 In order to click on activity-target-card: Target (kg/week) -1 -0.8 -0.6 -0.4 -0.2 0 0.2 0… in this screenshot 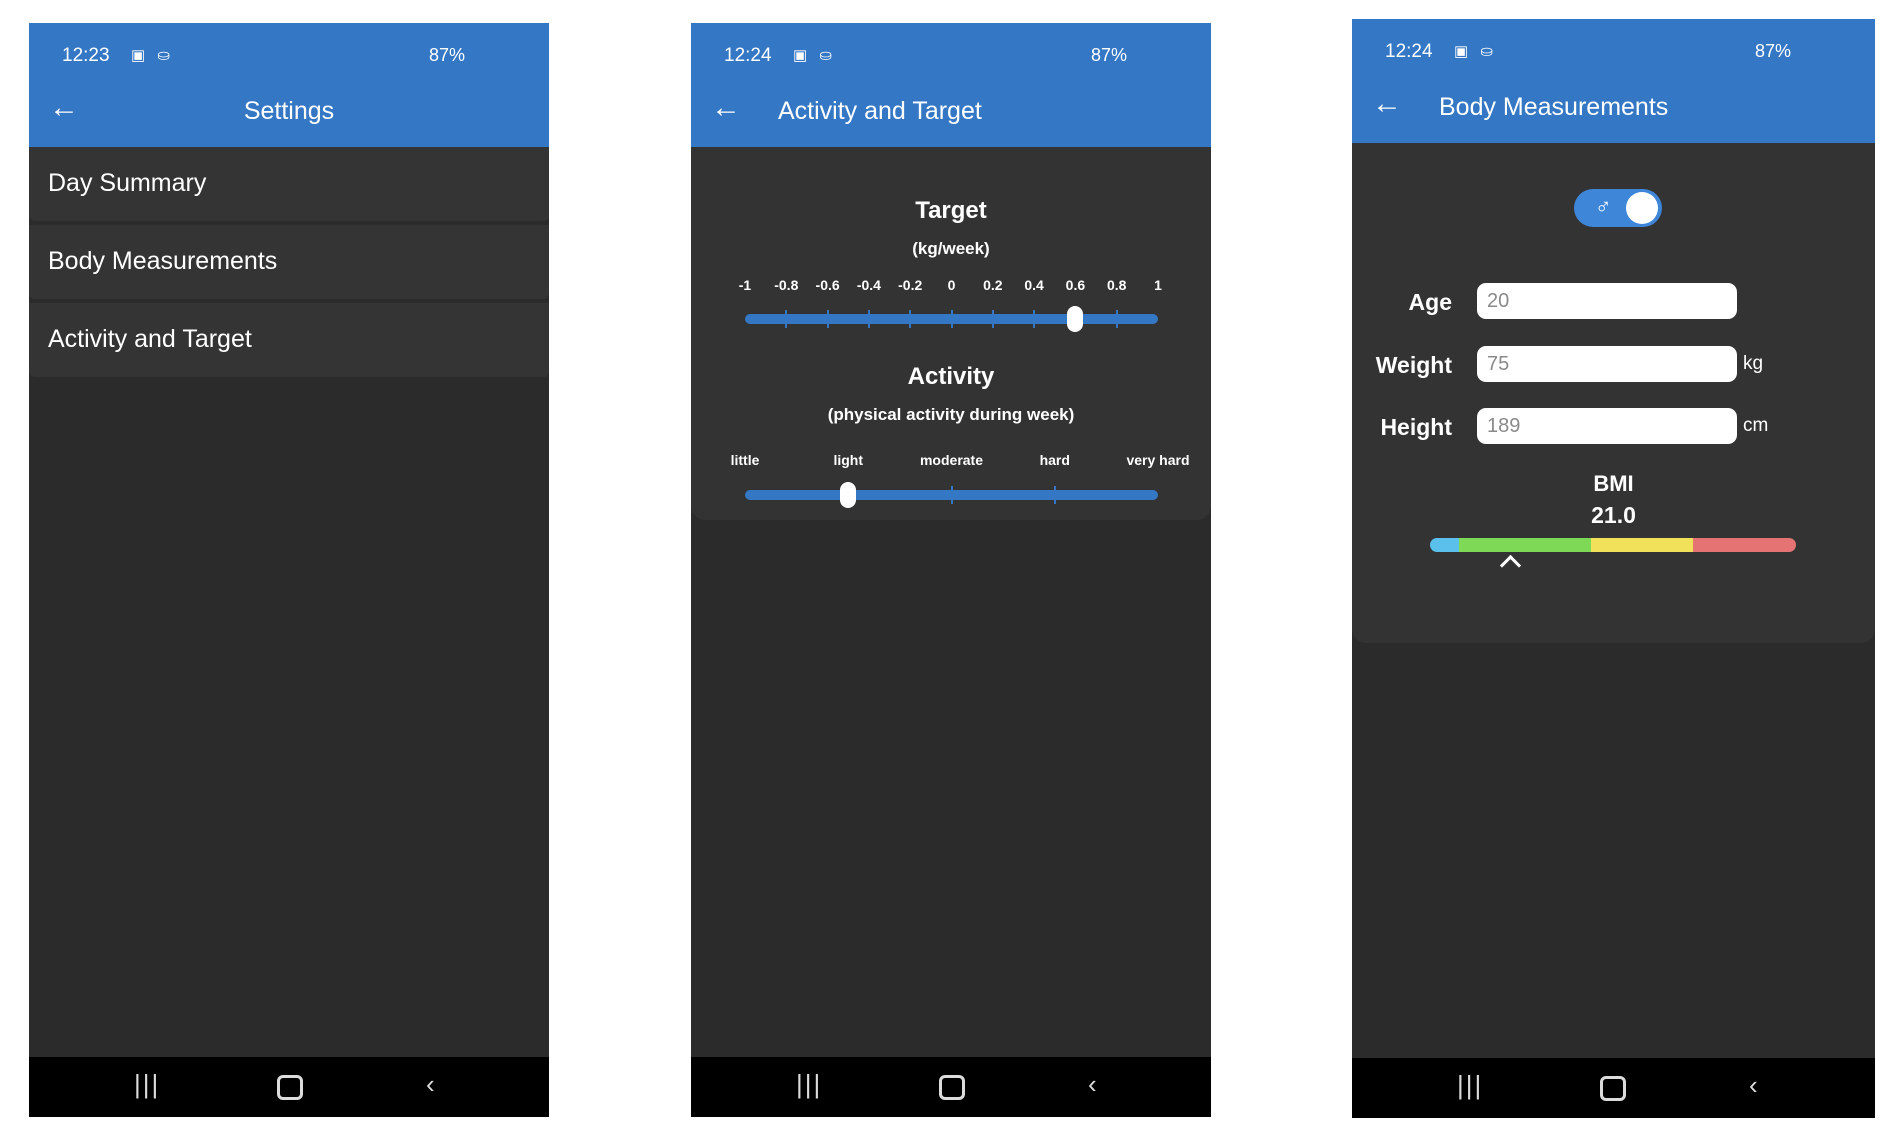, I will do `click(951, 333)`.